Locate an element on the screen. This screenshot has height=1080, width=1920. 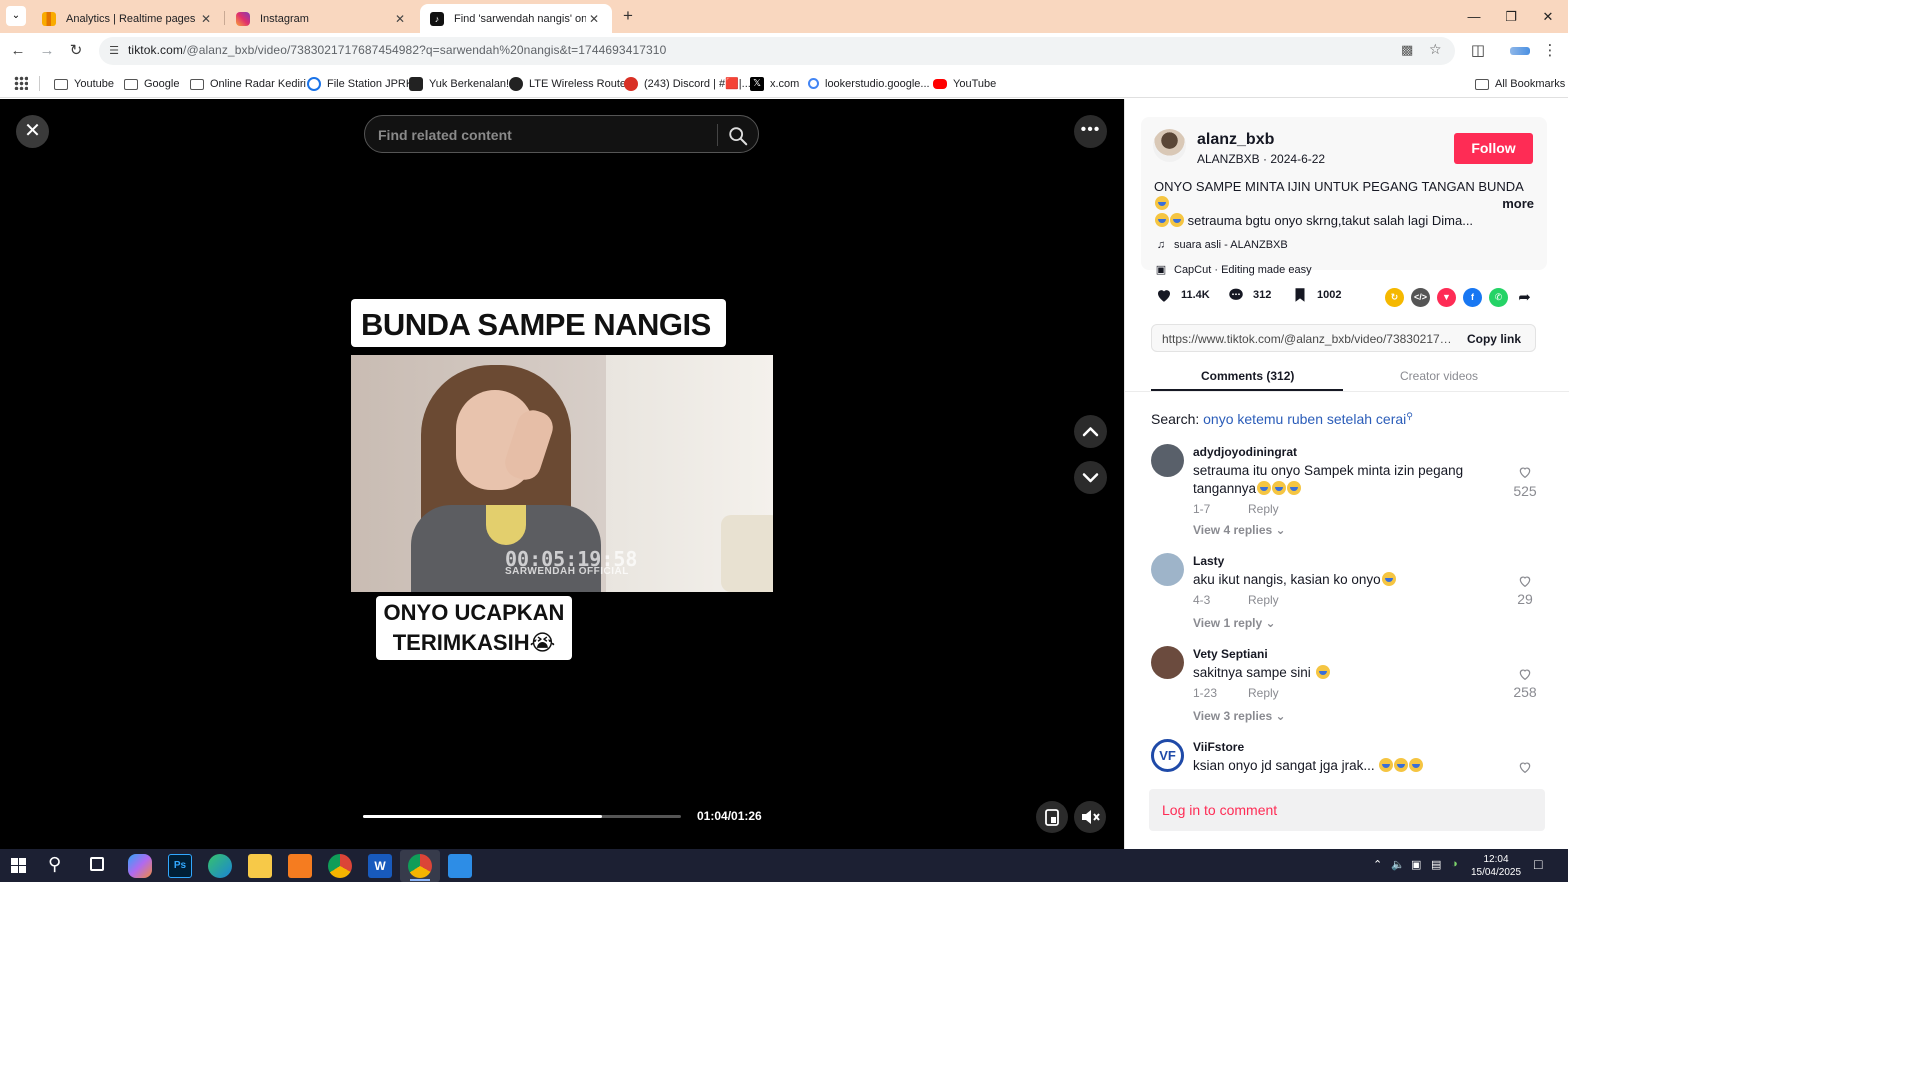
speaker-icon: 🔈 is located at coordinates (1398, 864).